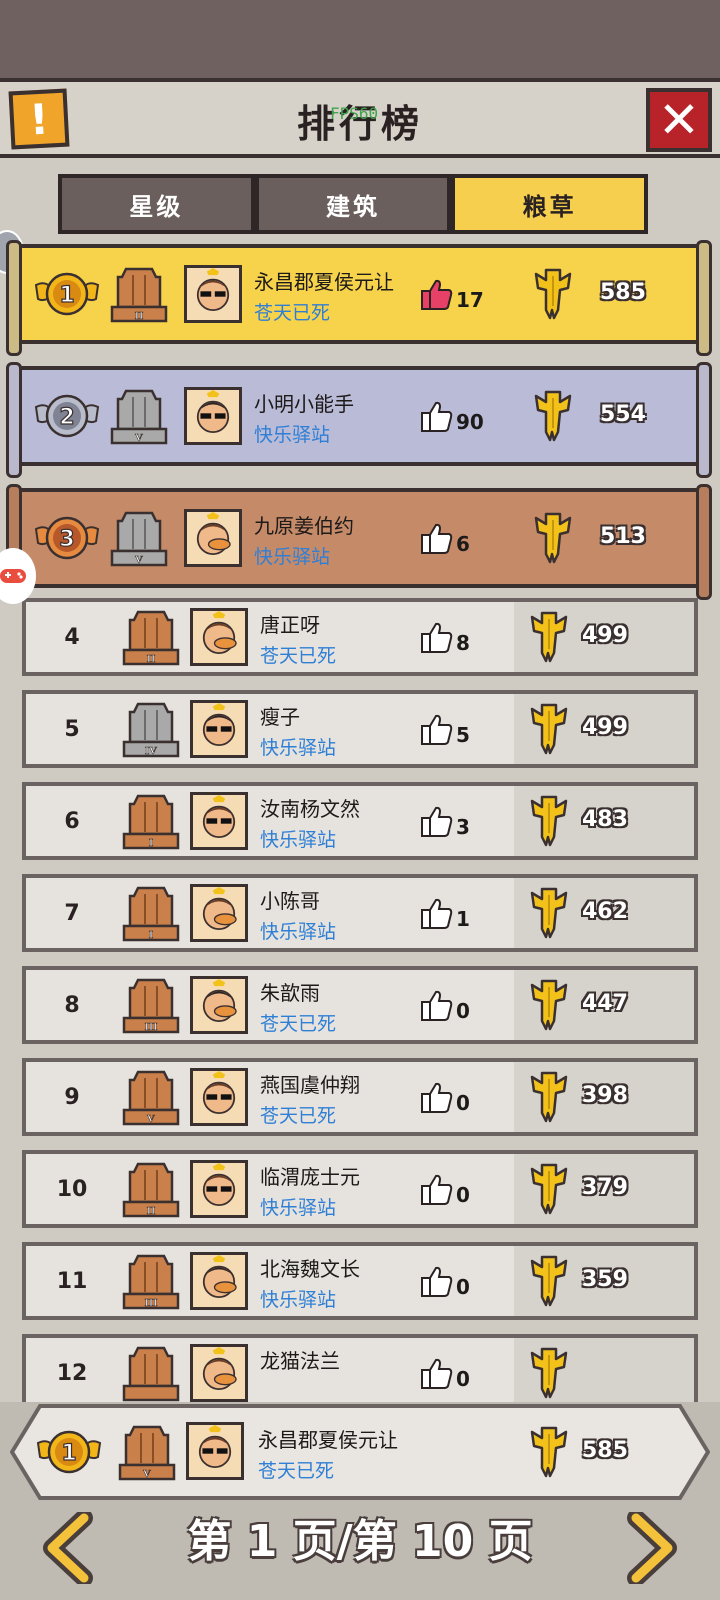 The width and height of the screenshot is (720, 1600). I want to click on my-rank-medal-icon: 1, so click(69, 1452).